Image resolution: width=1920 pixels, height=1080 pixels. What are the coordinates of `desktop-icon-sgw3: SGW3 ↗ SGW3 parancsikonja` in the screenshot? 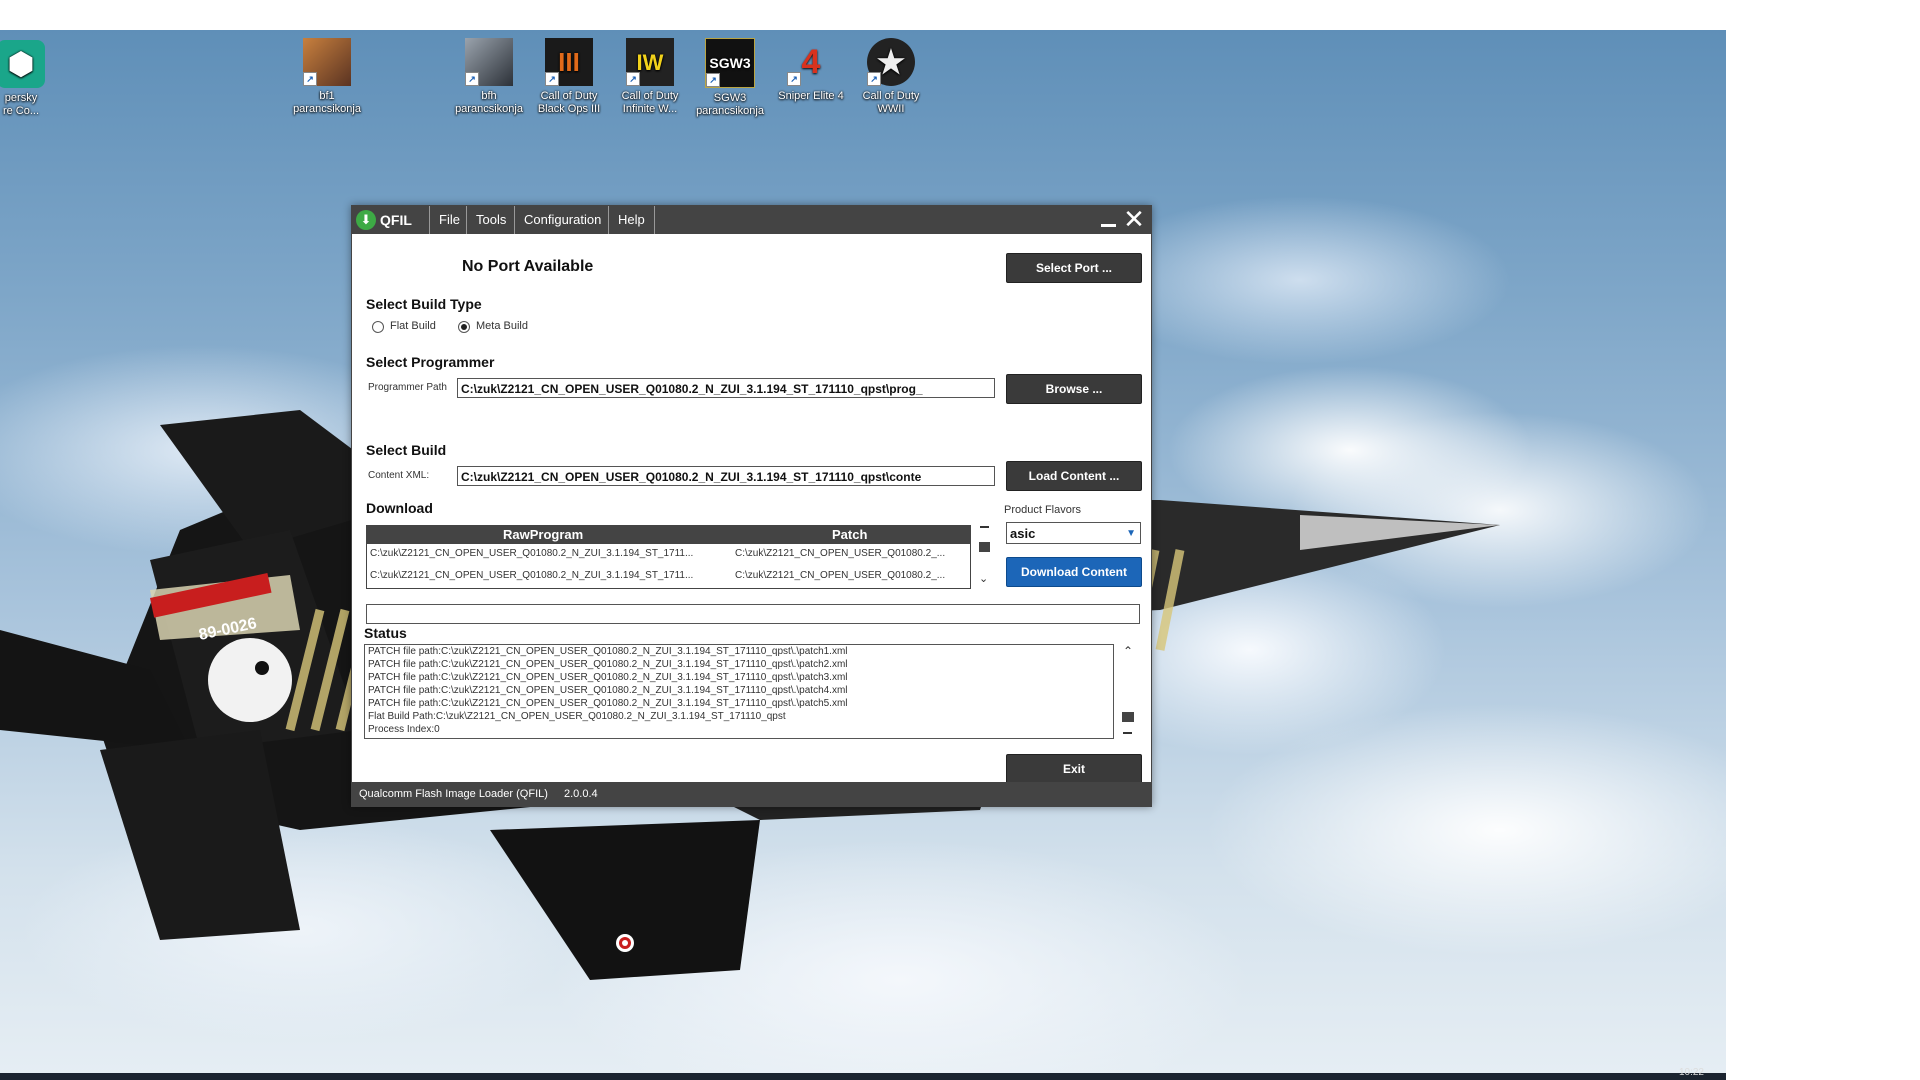 It's located at (730, 78).